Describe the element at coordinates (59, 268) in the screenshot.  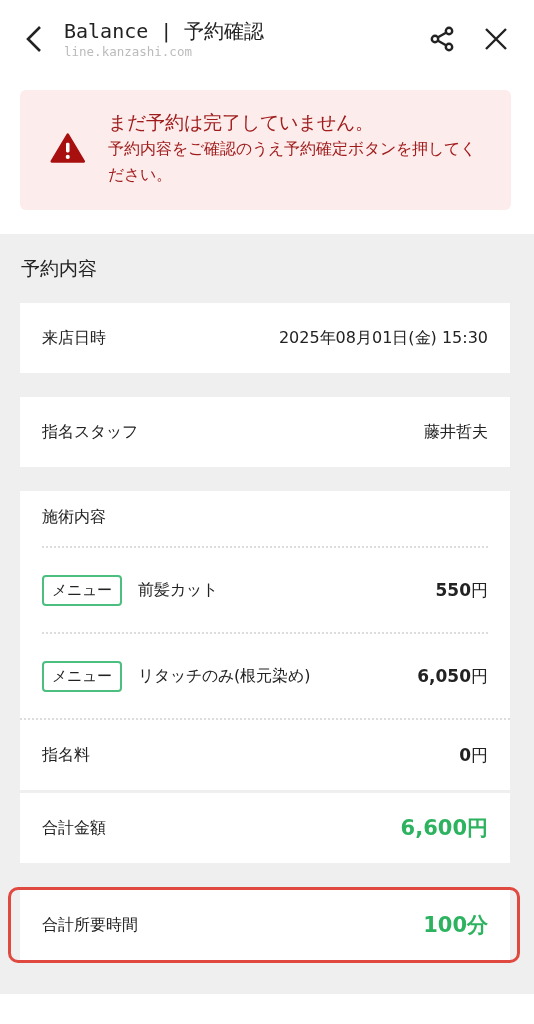
I see `section-title: 予約内容` at that location.